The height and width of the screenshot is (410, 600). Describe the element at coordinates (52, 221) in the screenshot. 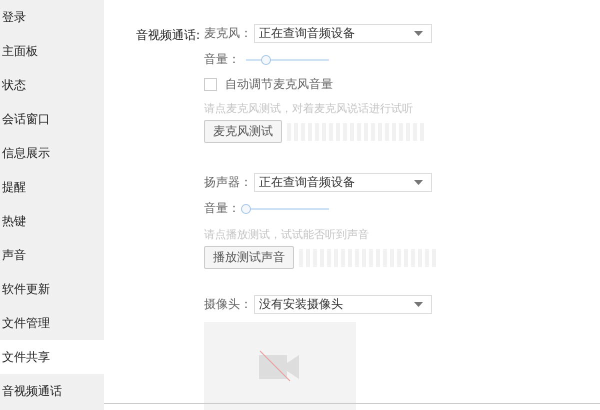

I see `sidebar-item: 热键` at that location.